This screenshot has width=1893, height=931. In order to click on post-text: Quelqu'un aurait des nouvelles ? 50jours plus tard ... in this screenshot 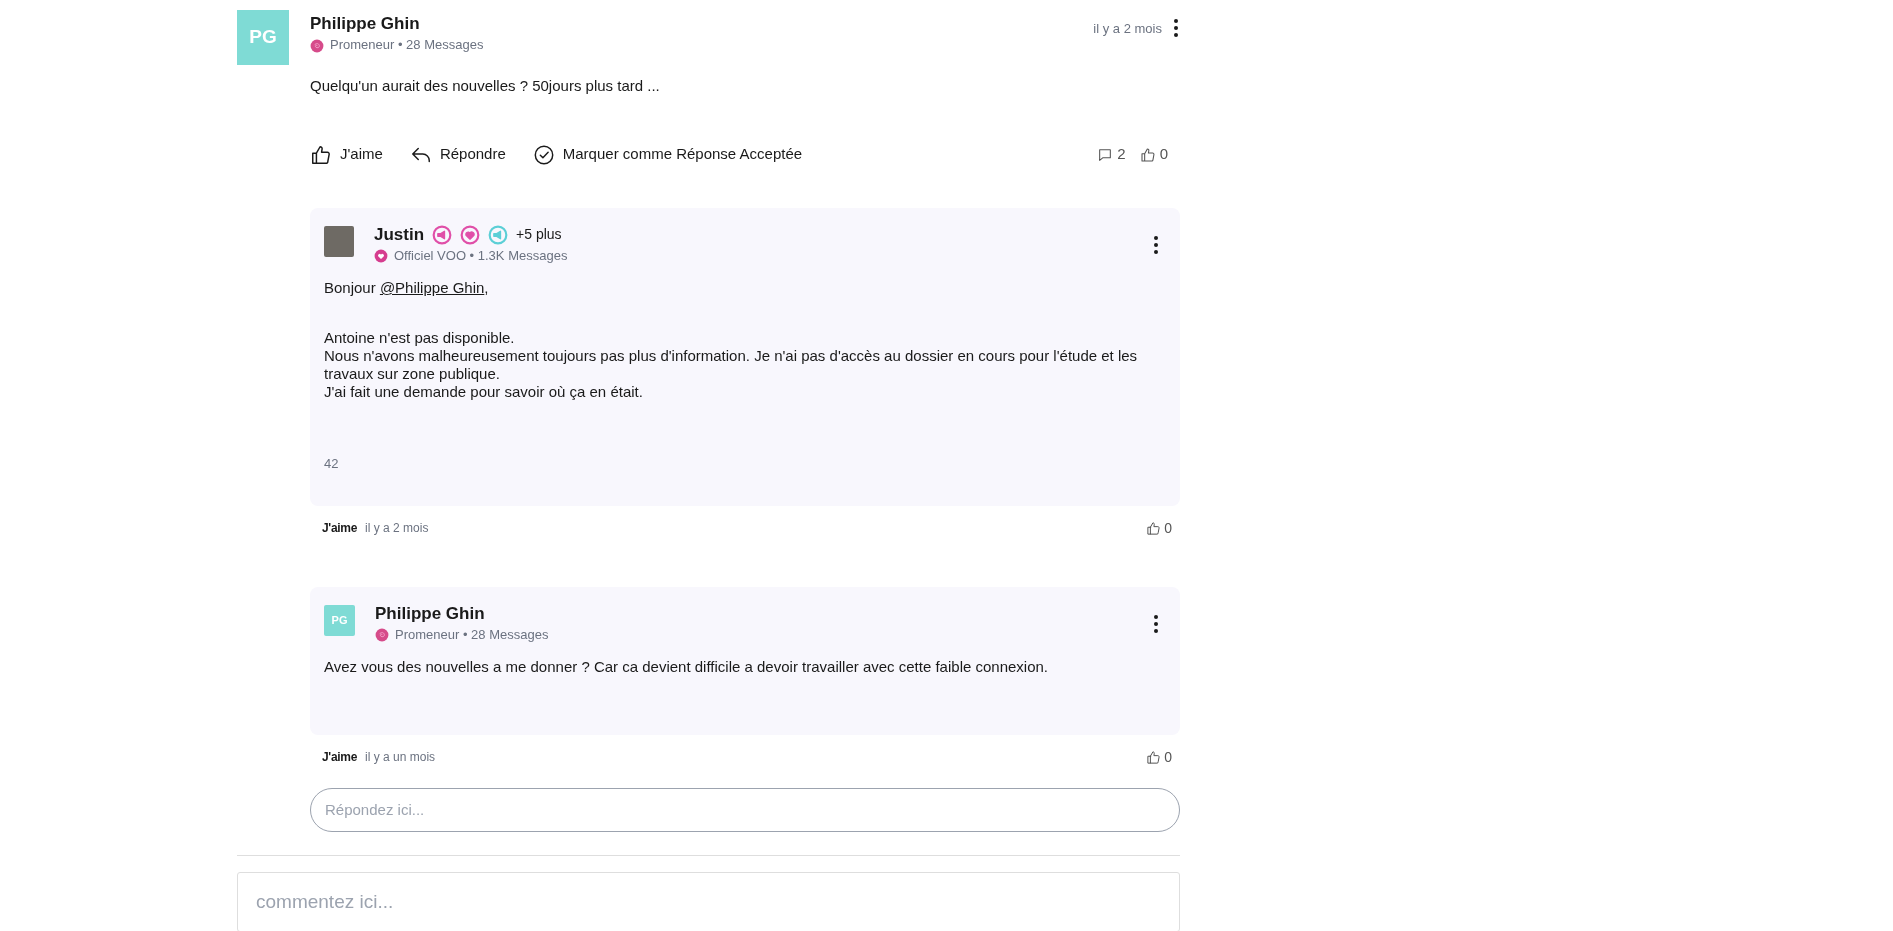, I will do `click(485, 86)`.